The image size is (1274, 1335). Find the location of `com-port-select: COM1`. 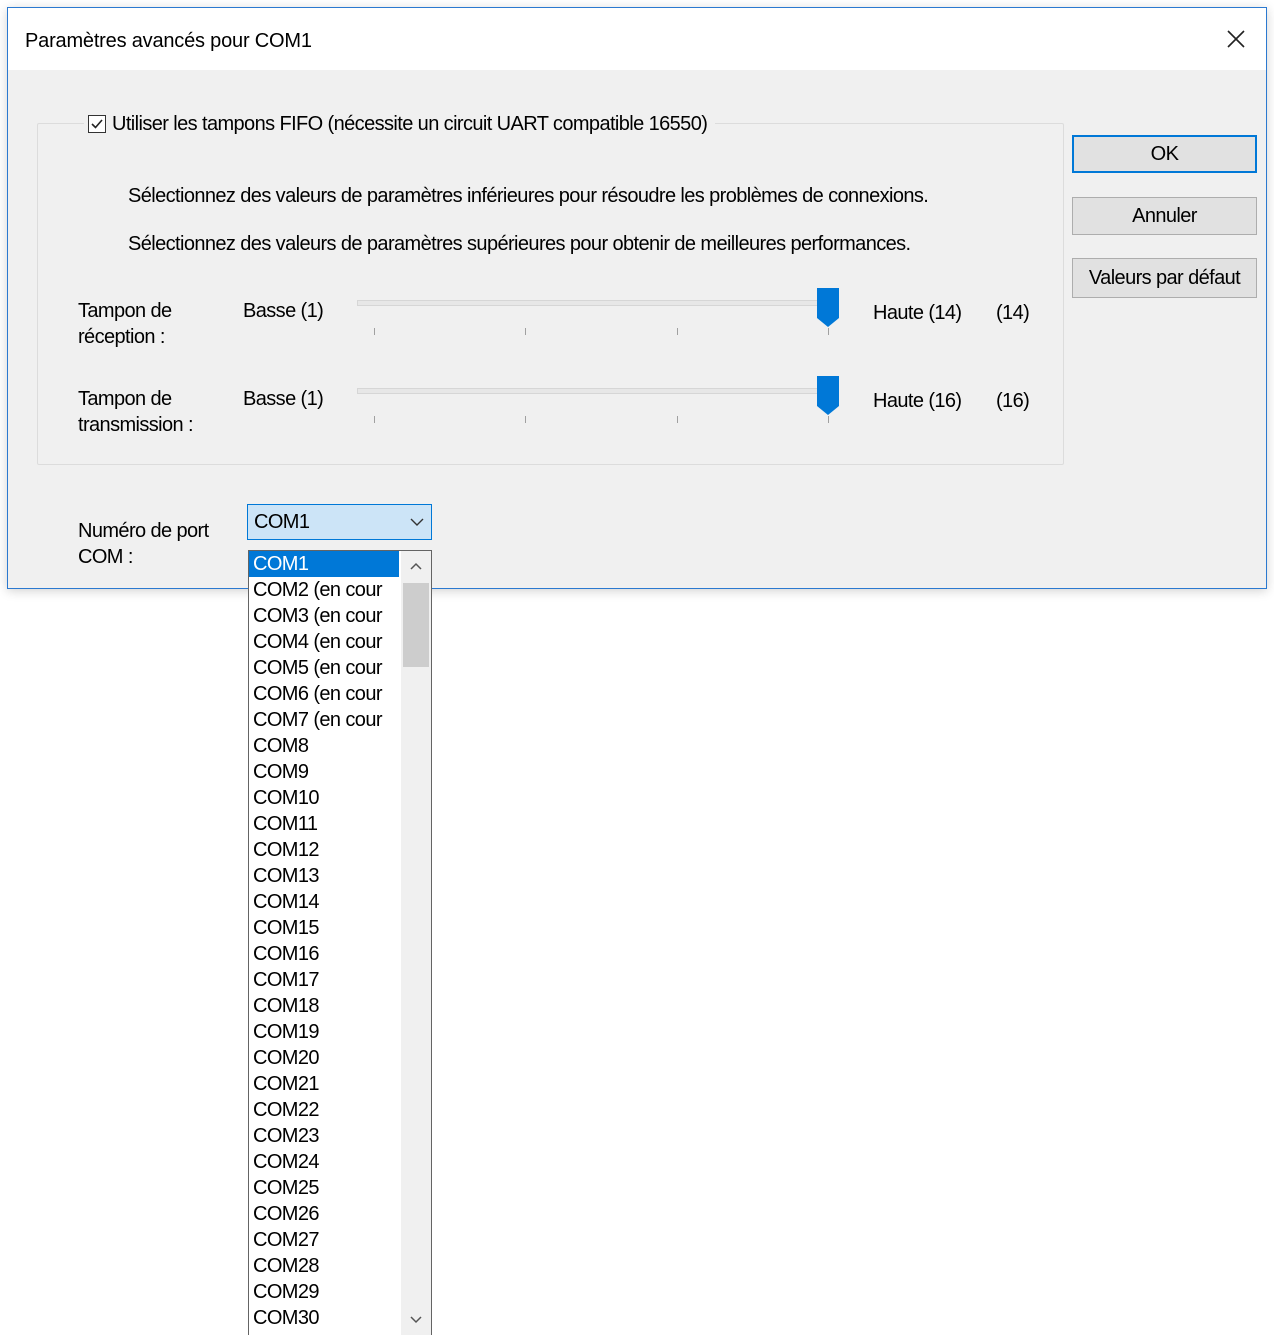

com-port-select: COM1 is located at coordinates (339, 522).